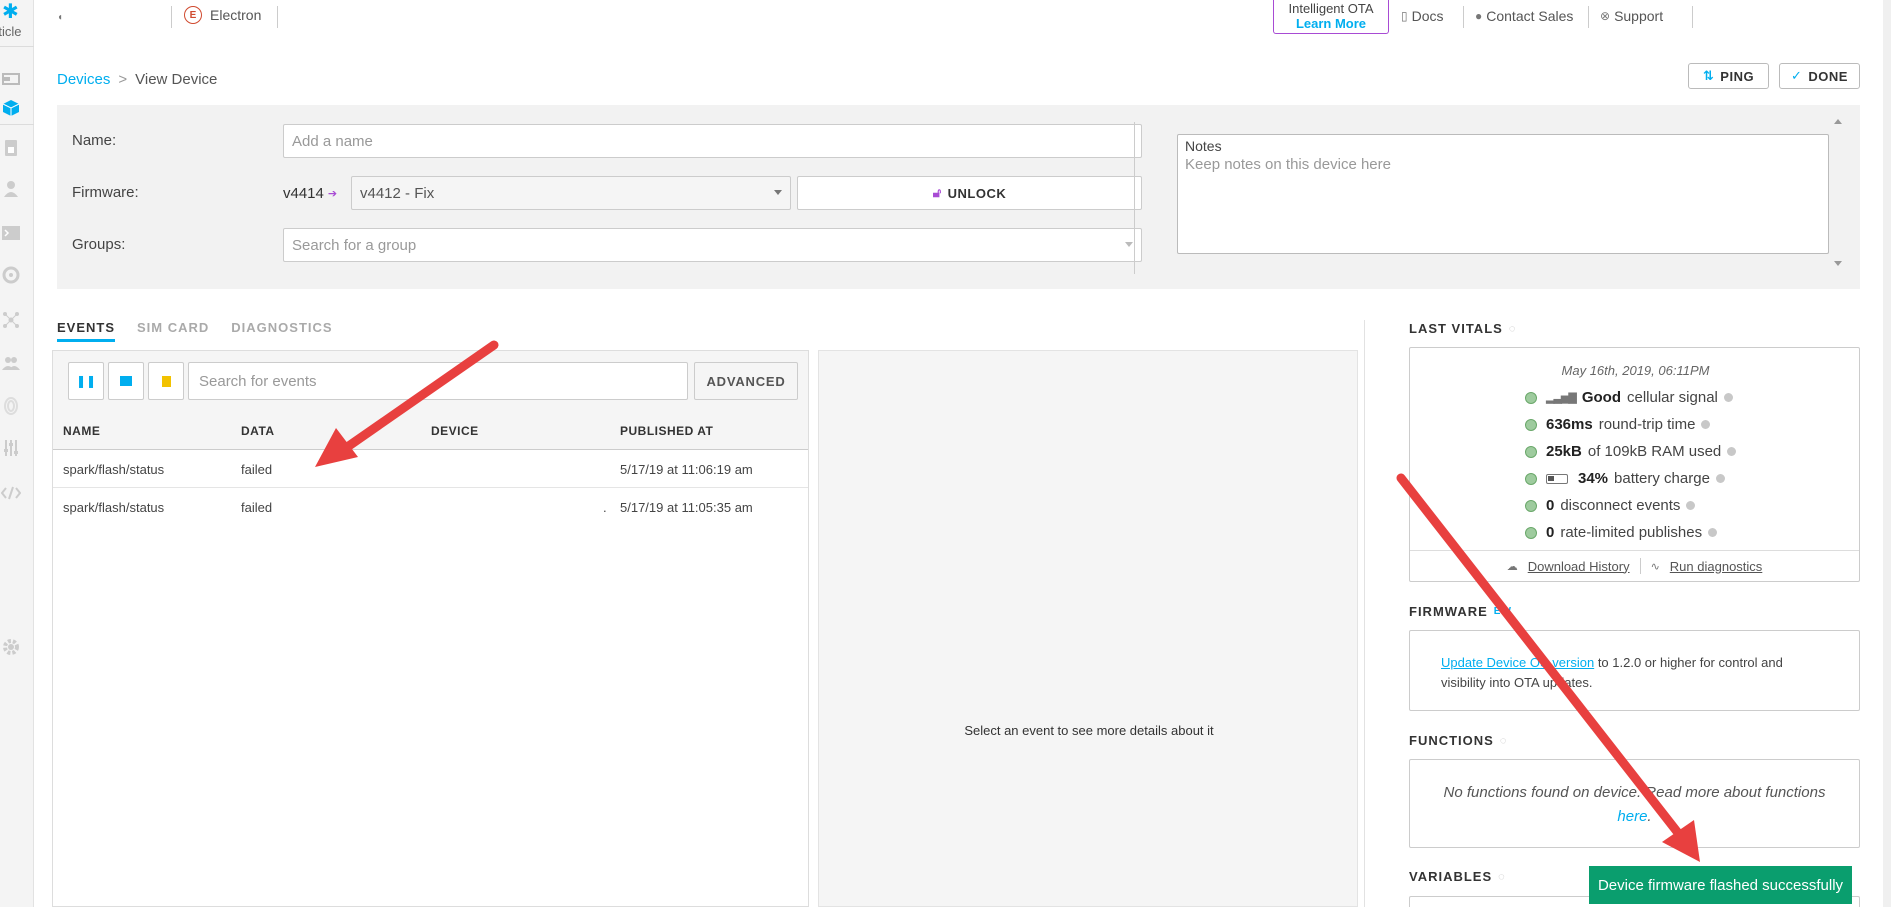 The height and width of the screenshot is (907, 1891). I want to click on done-button: ✓ DONE, so click(1819, 76).